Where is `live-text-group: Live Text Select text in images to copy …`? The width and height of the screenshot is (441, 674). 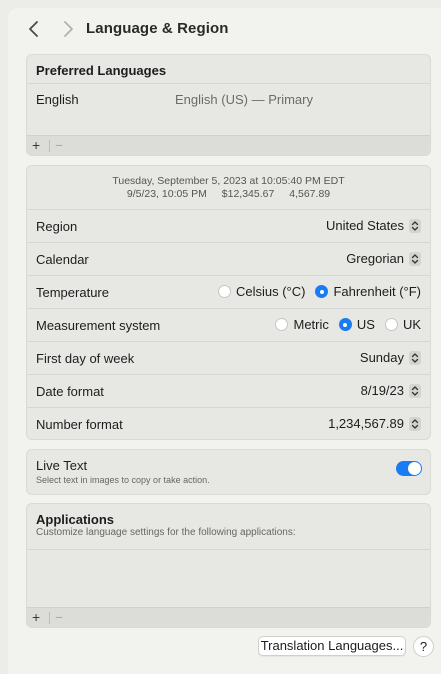 live-text-group: Live Text Select text in images to copy … is located at coordinates (228, 472).